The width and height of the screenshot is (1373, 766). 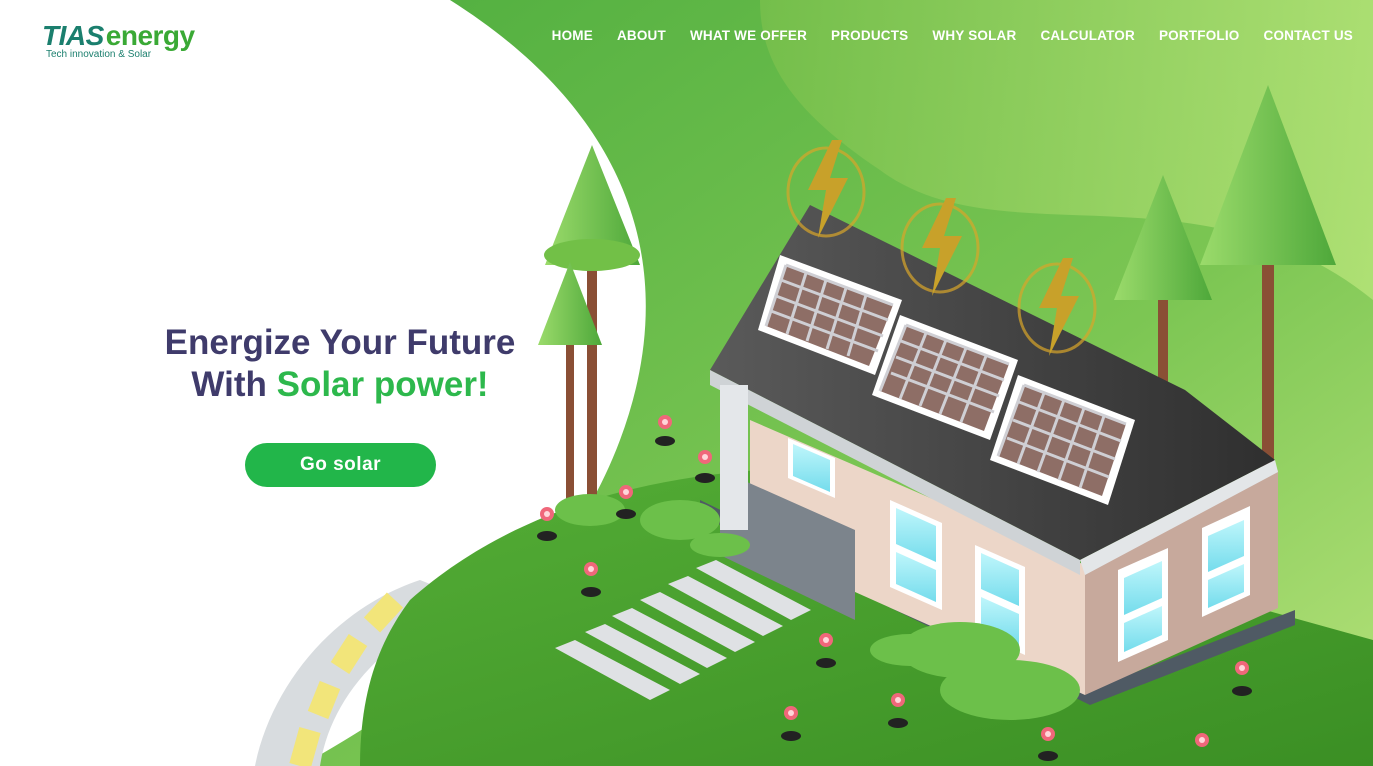 I want to click on go-solar-button: Go solar, so click(x=340, y=465).